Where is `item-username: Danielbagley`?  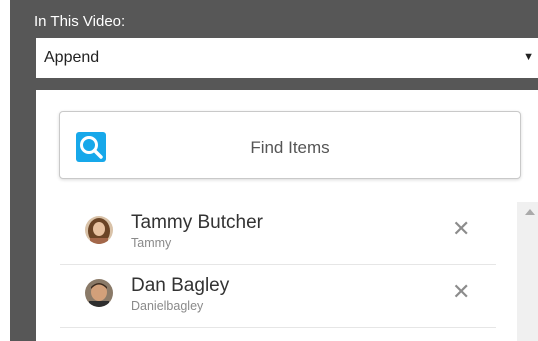
item-username: Danielbagley is located at coordinates (167, 306).